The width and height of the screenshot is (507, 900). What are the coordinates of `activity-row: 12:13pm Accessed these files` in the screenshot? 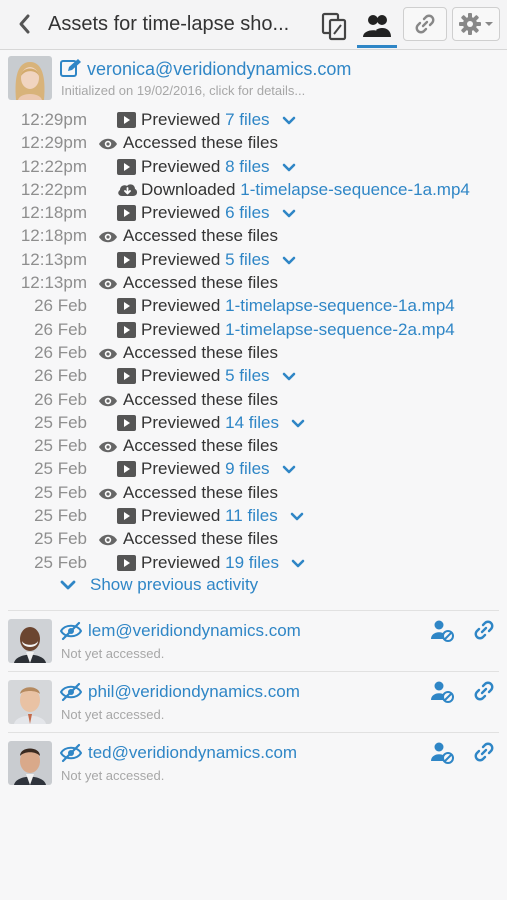 It's located at (253, 282).